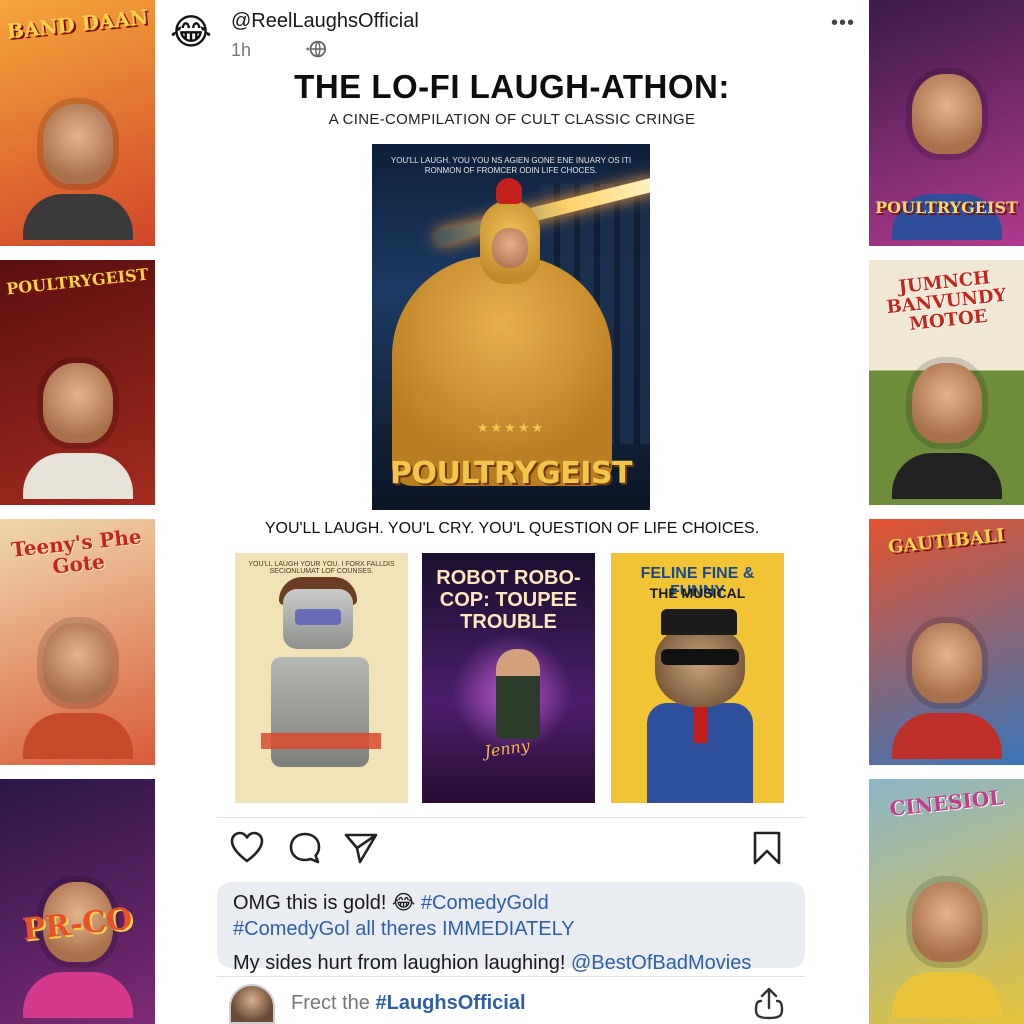 Image resolution: width=1024 pixels, height=1024 pixels. I want to click on side-poster-title: GAUTIBALI, so click(946, 541).